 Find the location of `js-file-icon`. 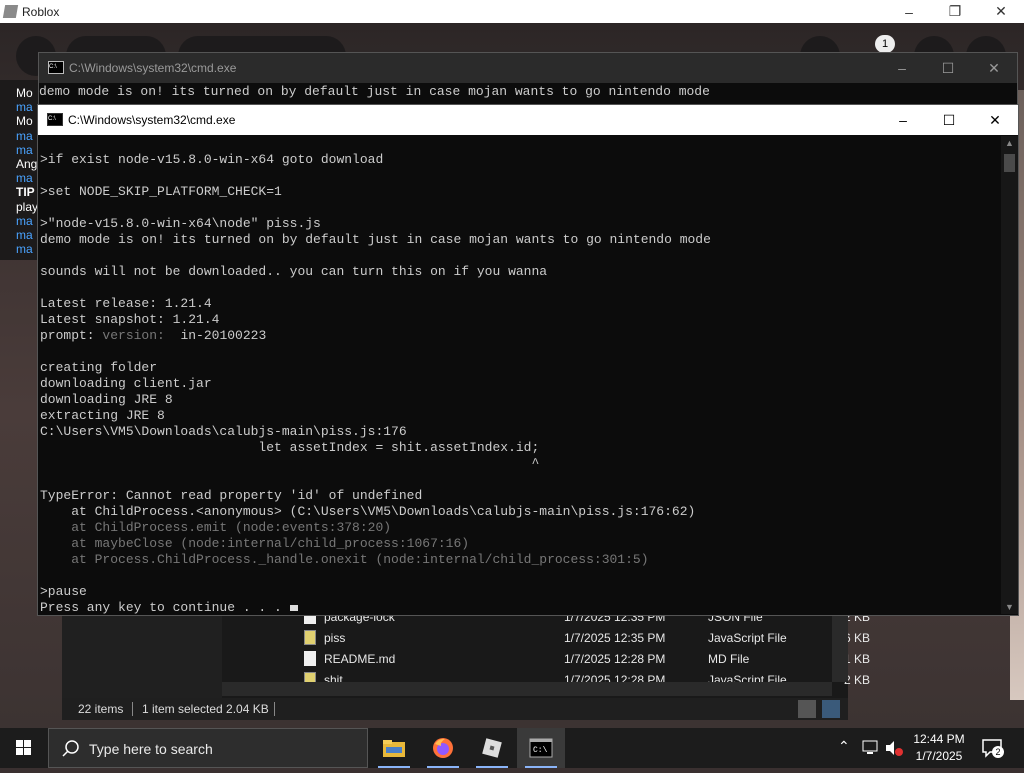

js-file-icon is located at coordinates (310, 637).